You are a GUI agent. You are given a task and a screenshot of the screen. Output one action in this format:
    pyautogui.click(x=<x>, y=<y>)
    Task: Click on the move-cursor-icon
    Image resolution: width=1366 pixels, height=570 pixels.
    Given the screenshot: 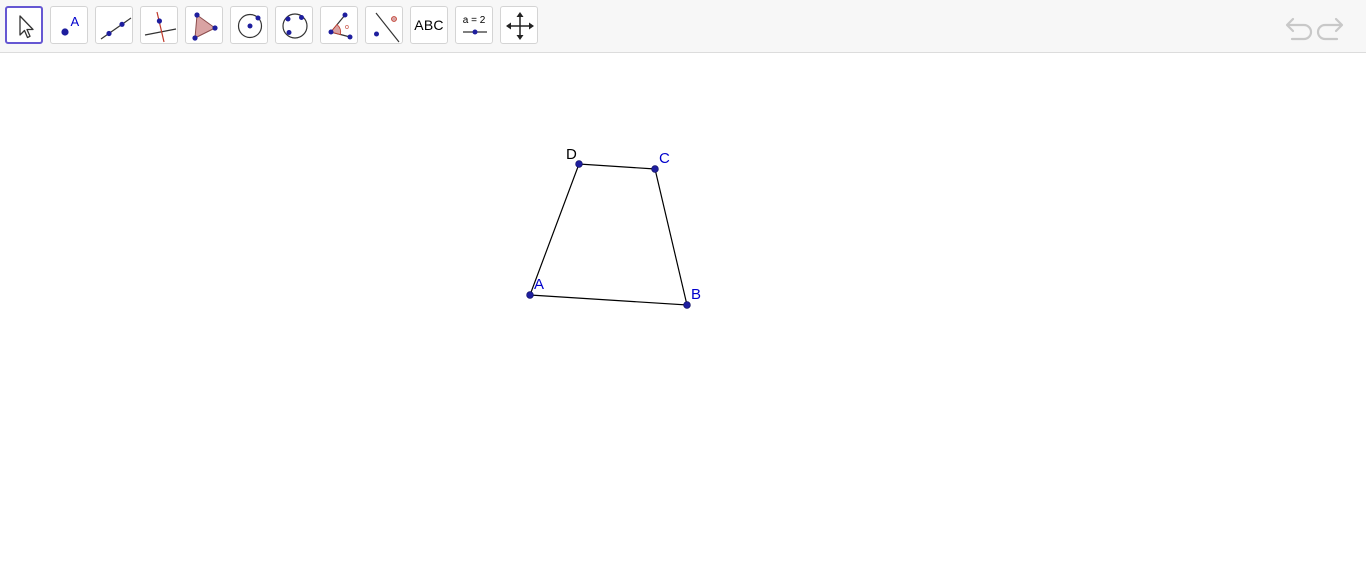 What is the action you would take?
    pyautogui.click(x=26, y=27)
    